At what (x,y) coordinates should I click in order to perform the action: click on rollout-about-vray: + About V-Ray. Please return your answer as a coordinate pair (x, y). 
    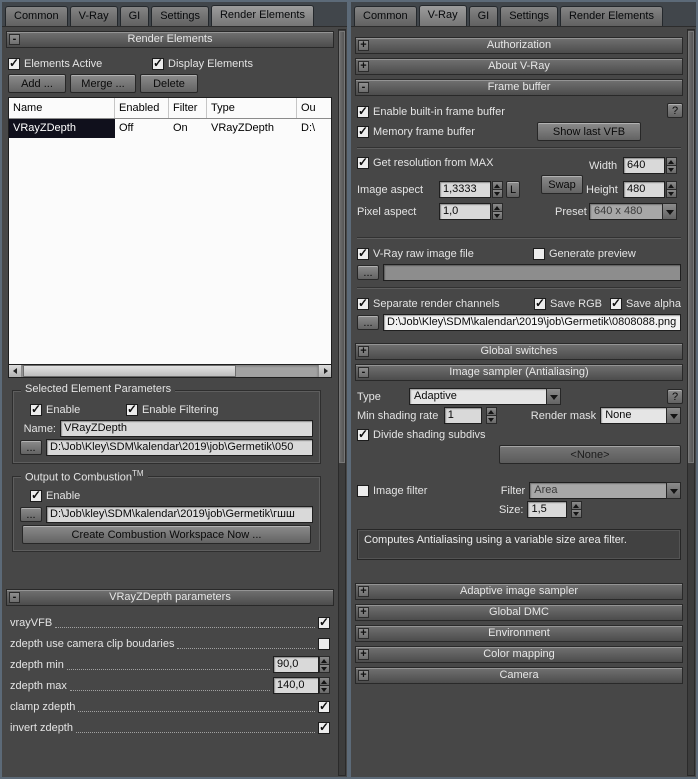
    Looking at the image, I should click on (519, 66).